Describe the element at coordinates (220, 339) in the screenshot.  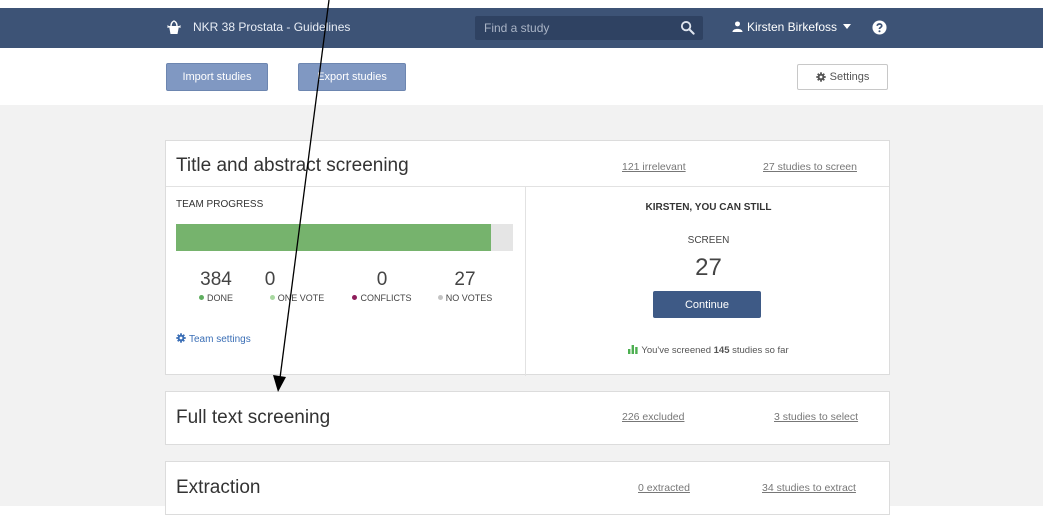
I see `team-settings-label: Team settings` at that location.